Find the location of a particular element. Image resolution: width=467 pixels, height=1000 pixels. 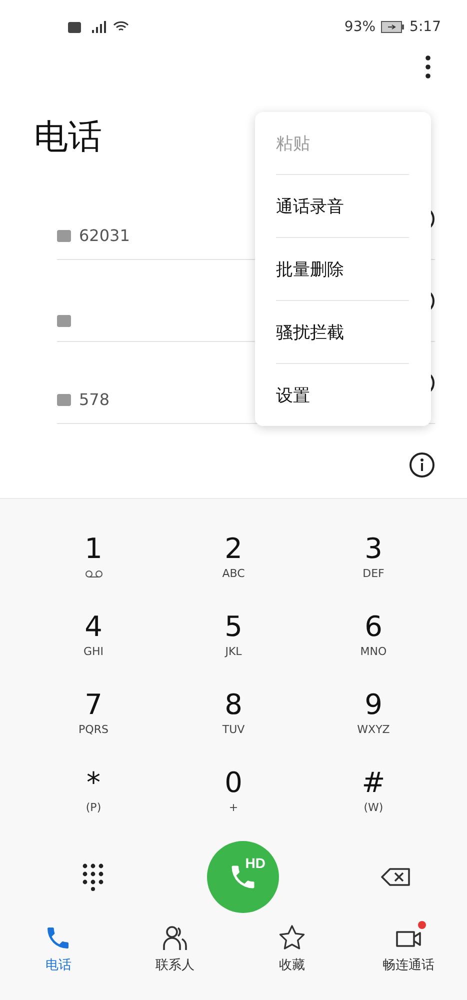

dial-key: 2 ABC is located at coordinates (234, 562).